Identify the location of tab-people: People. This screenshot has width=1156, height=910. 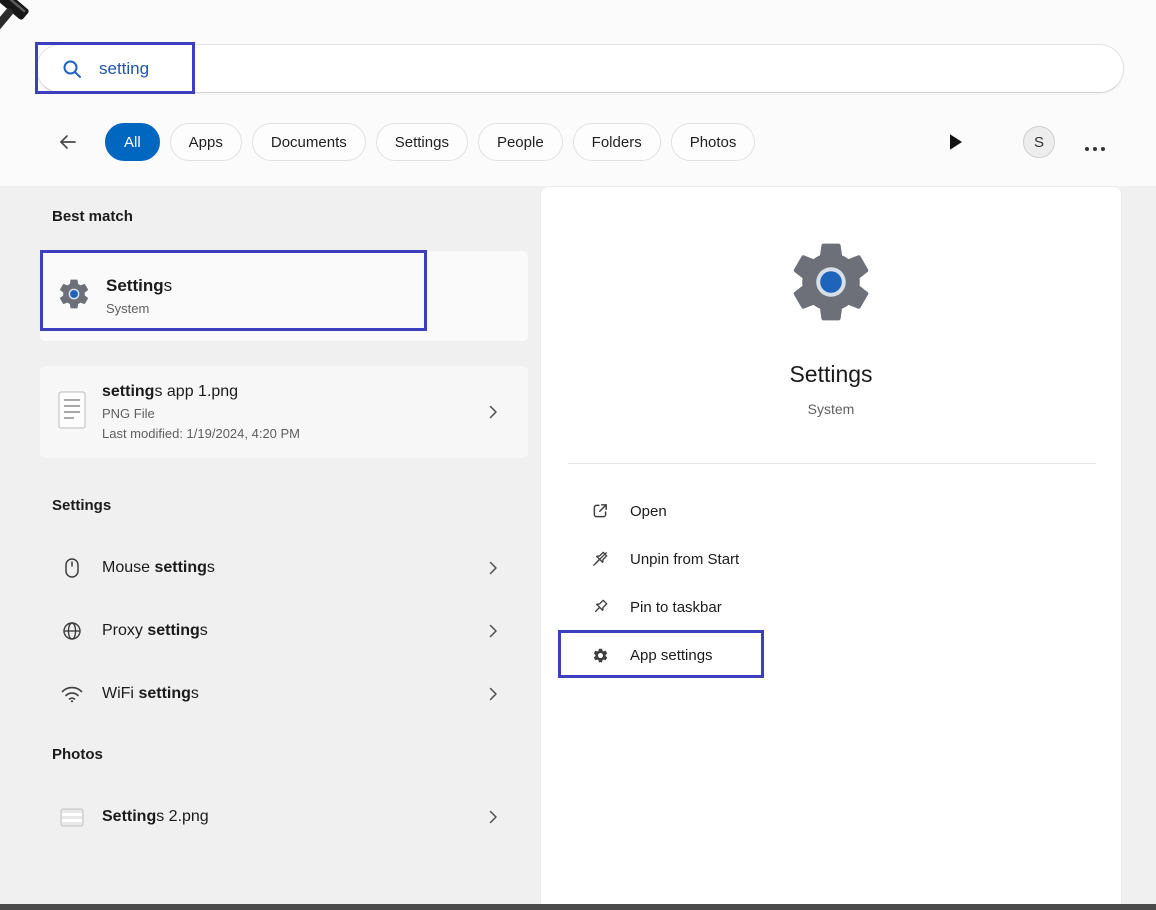
(520, 142).